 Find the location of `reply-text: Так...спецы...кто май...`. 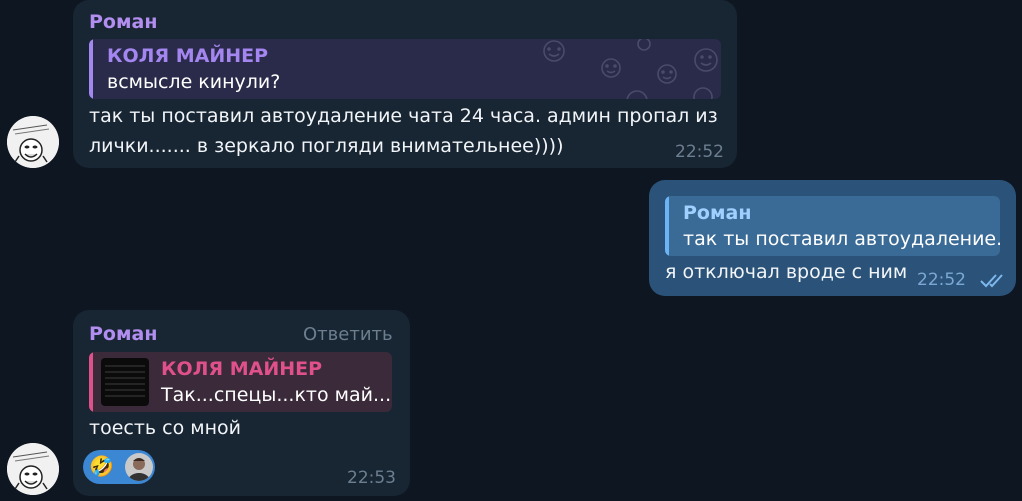

reply-text: Так...спецы...кто май... is located at coordinates (276, 395).